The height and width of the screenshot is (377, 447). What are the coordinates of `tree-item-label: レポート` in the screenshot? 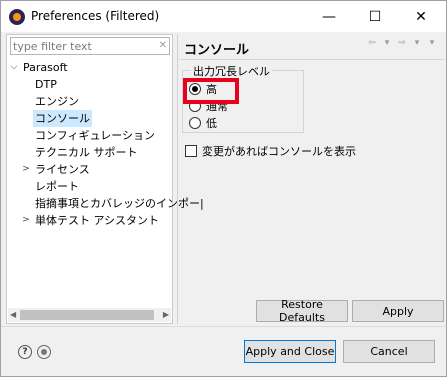 It's located at (57, 186).